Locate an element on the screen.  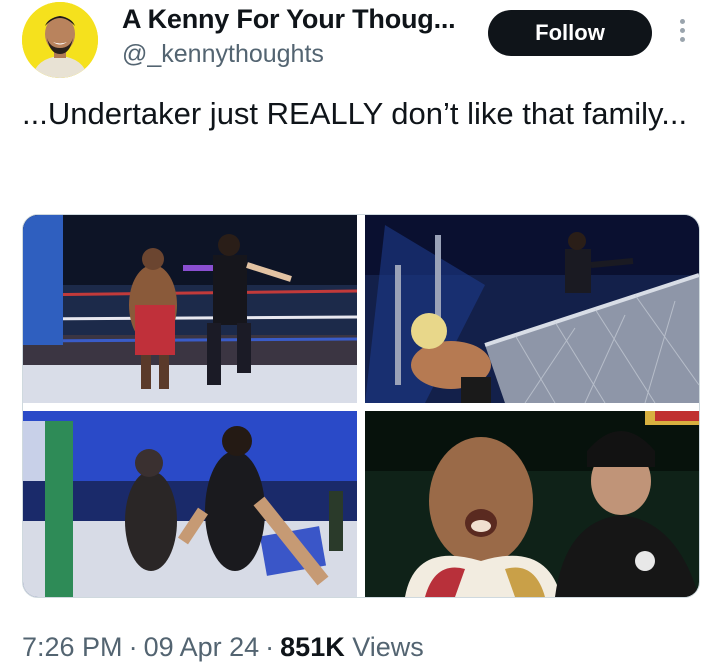
views-count: 851K is located at coordinates (312, 647).